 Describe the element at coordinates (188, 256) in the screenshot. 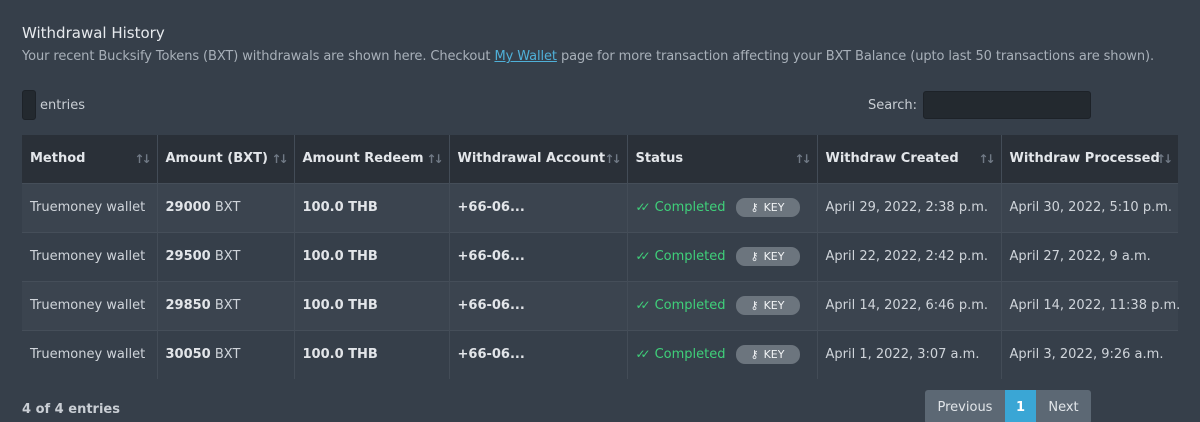

I see `amount-value: 29500` at that location.